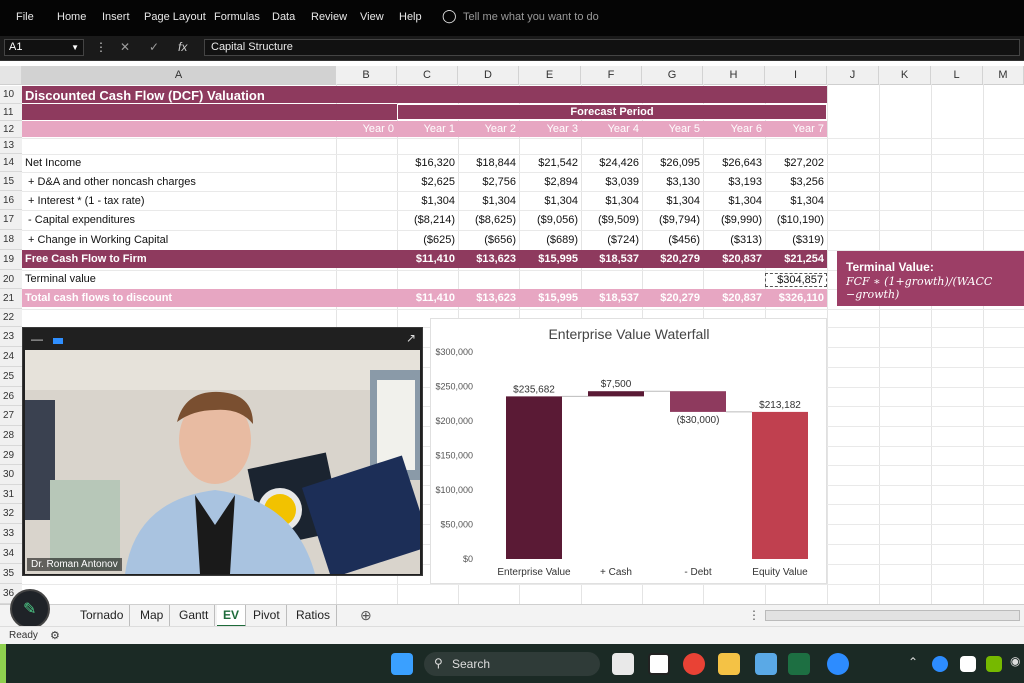 This screenshot has height=683, width=1024. I want to click on menu-file: File, so click(25, 17).